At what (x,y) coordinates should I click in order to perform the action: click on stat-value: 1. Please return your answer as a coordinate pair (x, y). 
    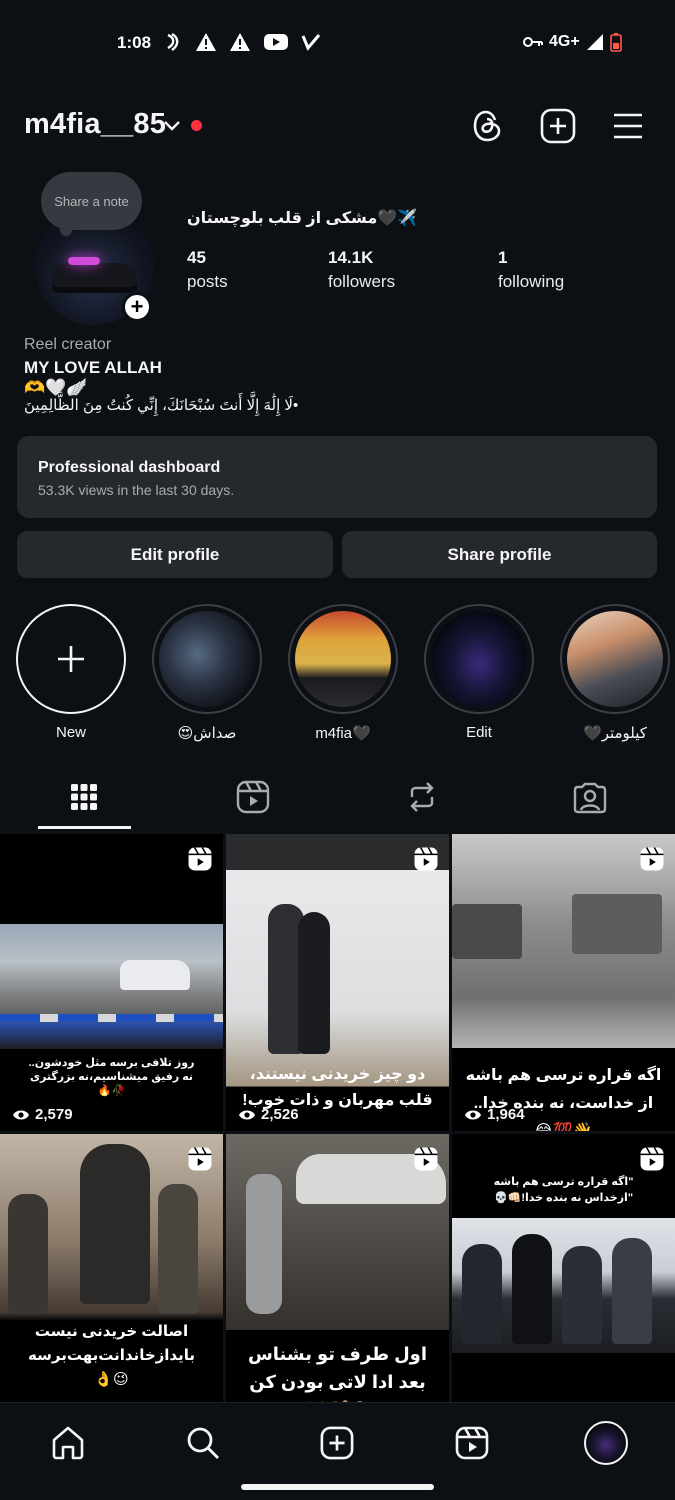
    Looking at the image, I should click on (503, 257).